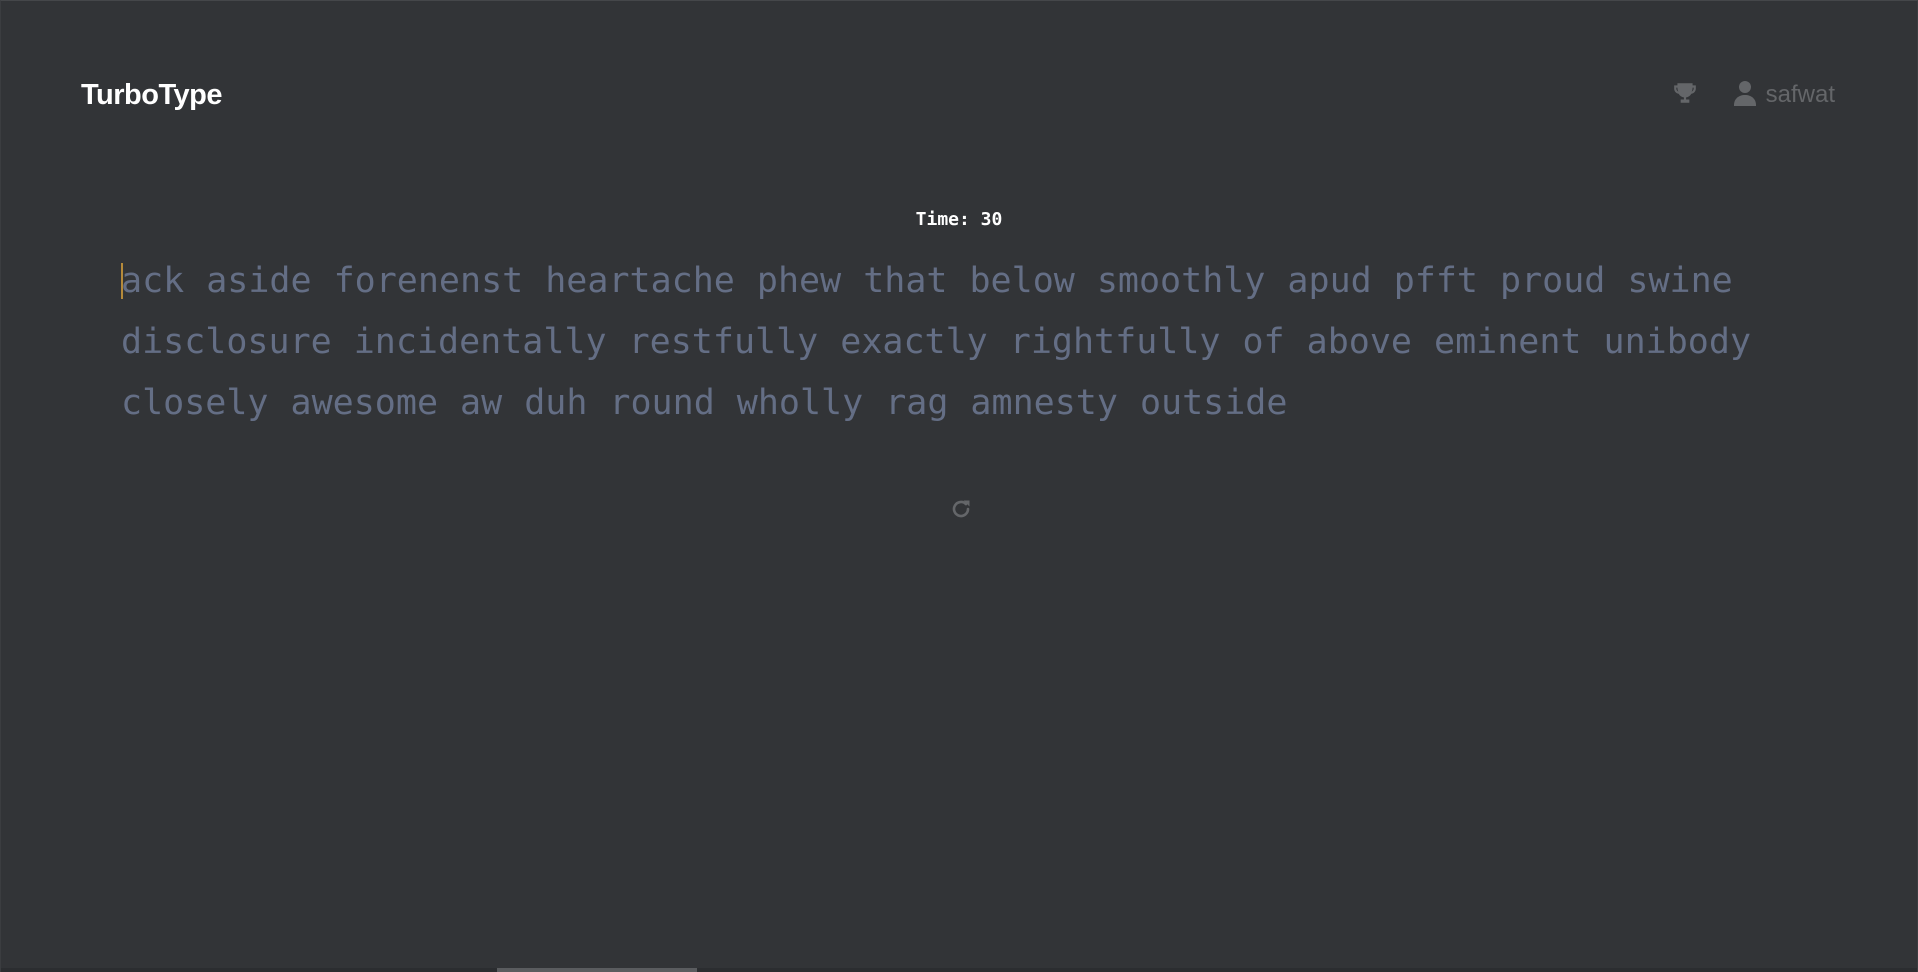 This screenshot has height=972, width=1918. What do you see at coordinates (1022, 281) in the screenshot?
I see `word: below` at bounding box center [1022, 281].